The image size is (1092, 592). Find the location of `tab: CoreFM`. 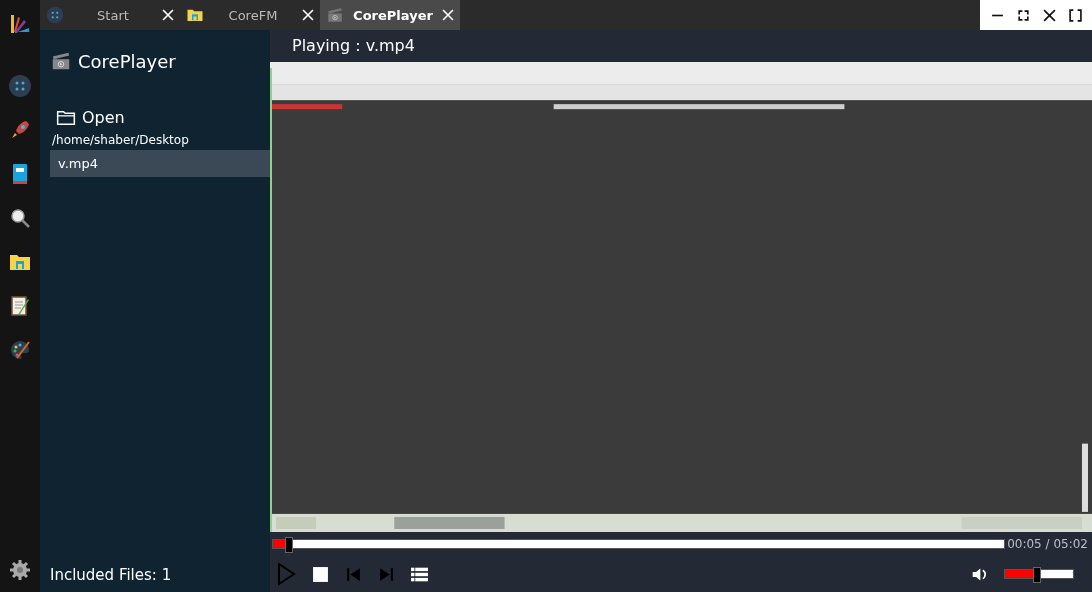

tab: CoreFM is located at coordinates (250, 15).